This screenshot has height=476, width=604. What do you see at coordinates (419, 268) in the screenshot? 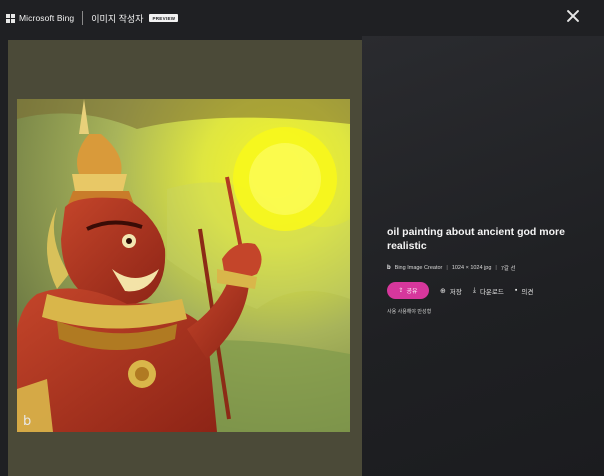
I see `image-source: Bing Image Creator` at bounding box center [419, 268].